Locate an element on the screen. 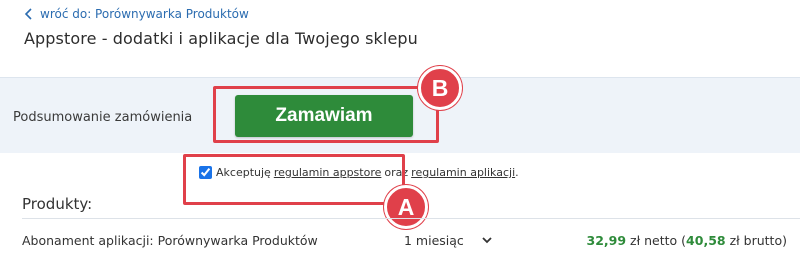 The width and height of the screenshot is (800, 263). back-link-label: wróć do: Porównywarka Produktów is located at coordinates (144, 14).